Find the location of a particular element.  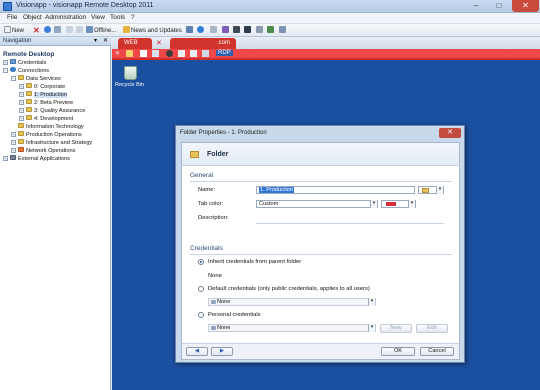

session-copy-icon is located at coordinates (181, 53).